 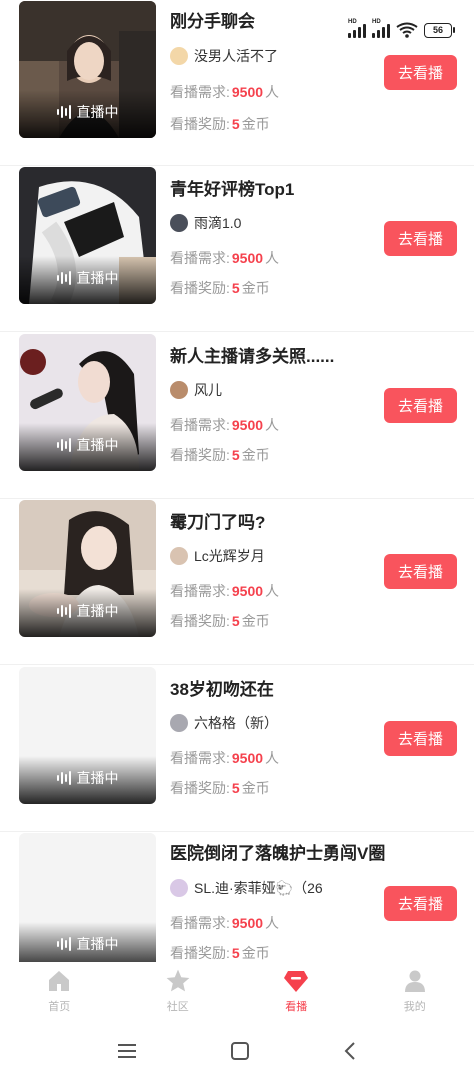 I want to click on stream-title: 医院倒闭了落魄护士勇闯V圈, so click(x=278, y=853).